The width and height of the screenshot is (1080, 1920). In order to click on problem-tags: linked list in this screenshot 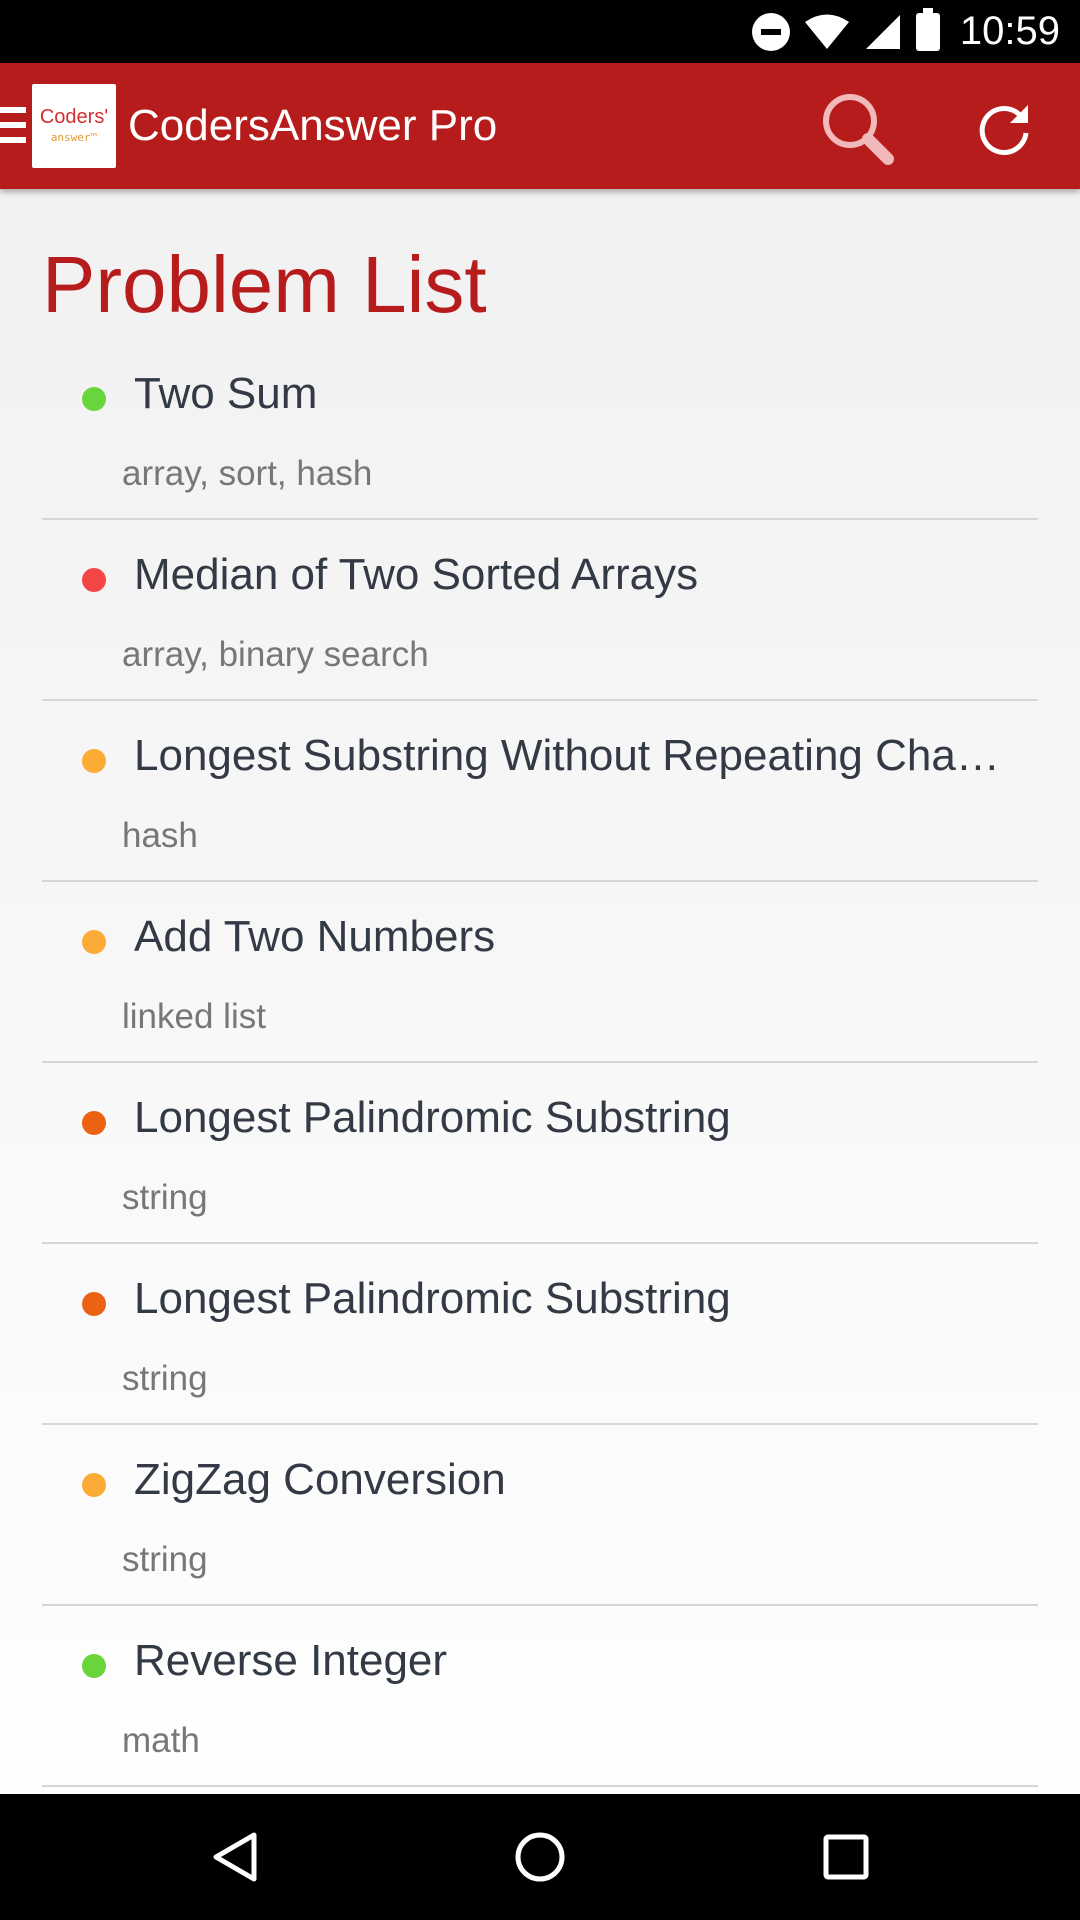, I will do `click(194, 1016)`.